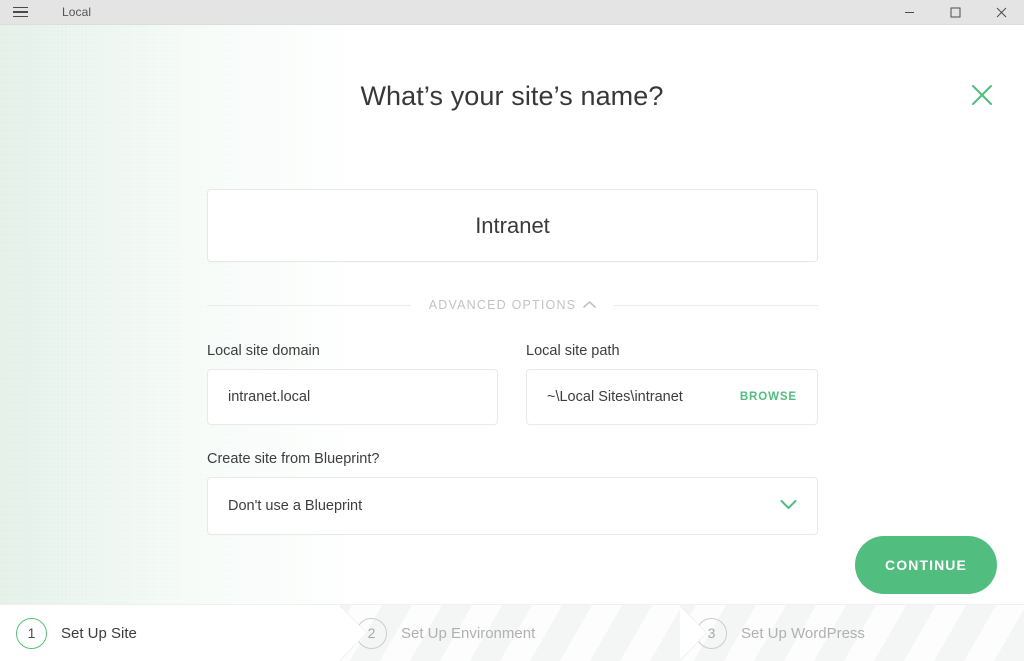 The width and height of the screenshot is (1024, 661). What do you see at coordinates (99, 633) in the screenshot?
I see `step-label: Set Up Site` at bounding box center [99, 633].